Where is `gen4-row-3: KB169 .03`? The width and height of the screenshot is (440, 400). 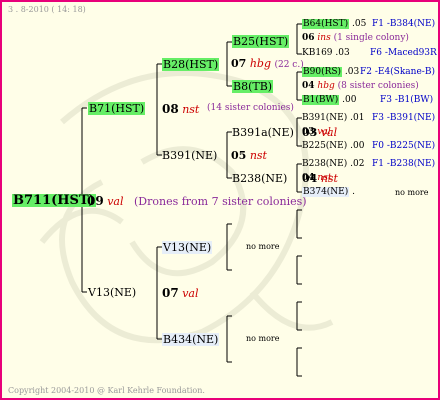 gen4-row-3: KB169 .03 is located at coordinates (326, 53).